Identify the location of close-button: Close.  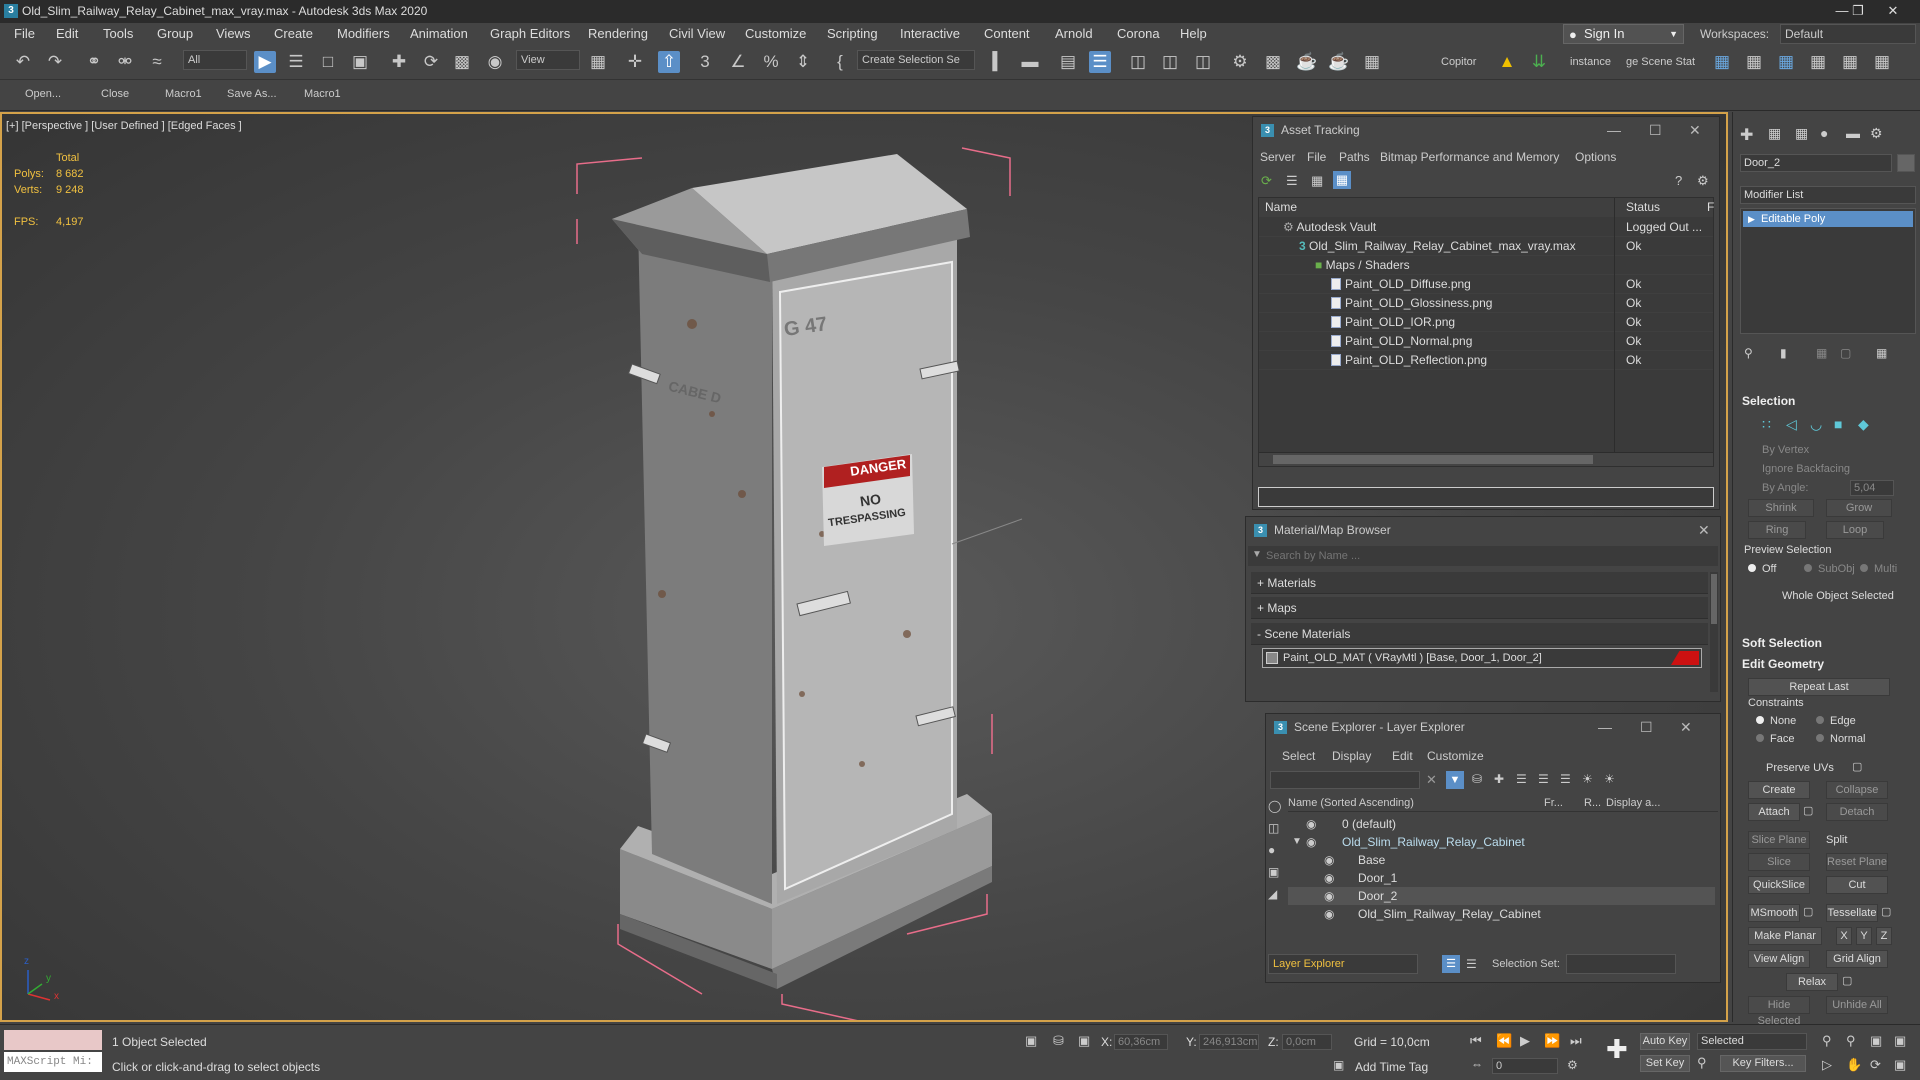
(115, 94).